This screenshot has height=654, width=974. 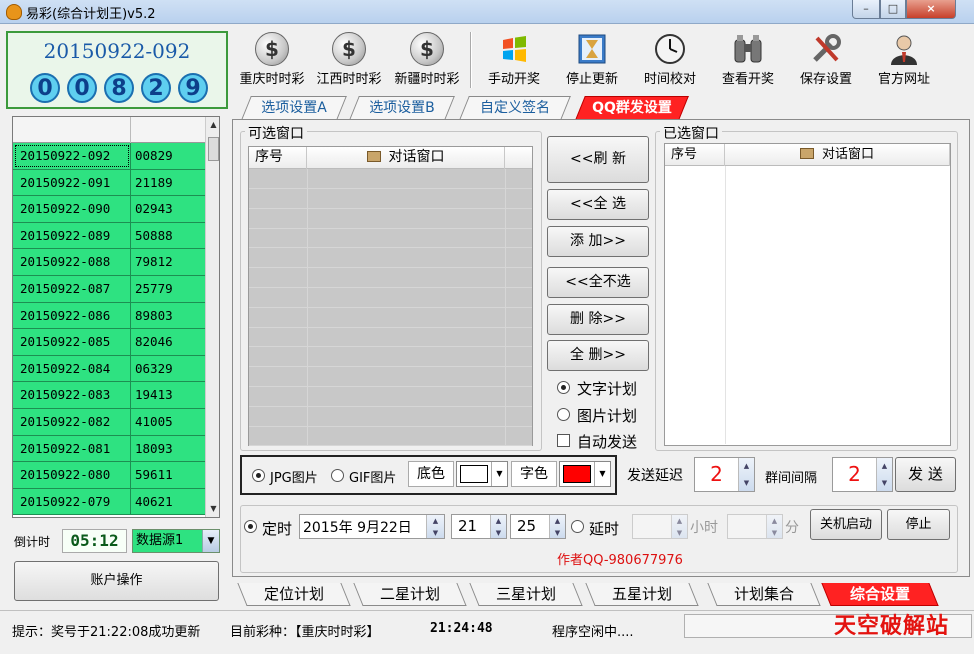 I want to click on scroll-down-icon: ▼, so click(x=212, y=509).